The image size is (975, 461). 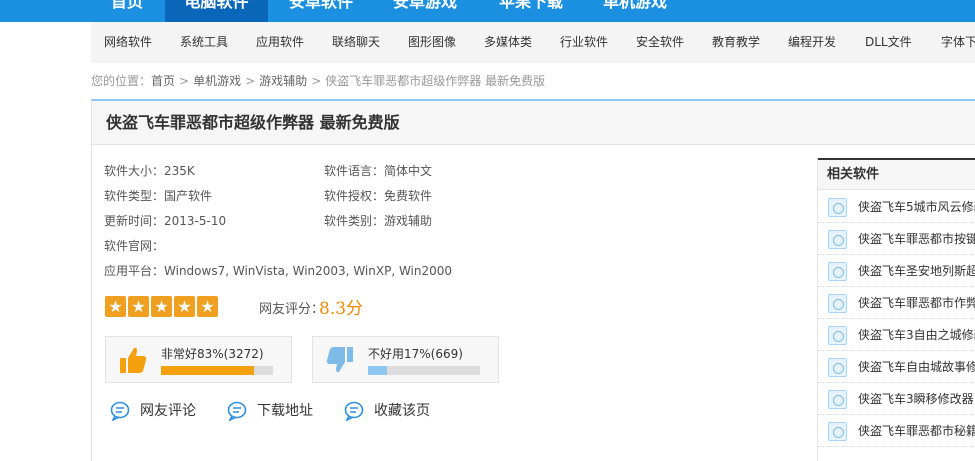 What do you see at coordinates (508, 42) in the screenshot?
I see `cat-multimedia: 多媒体类` at bounding box center [508, 42].